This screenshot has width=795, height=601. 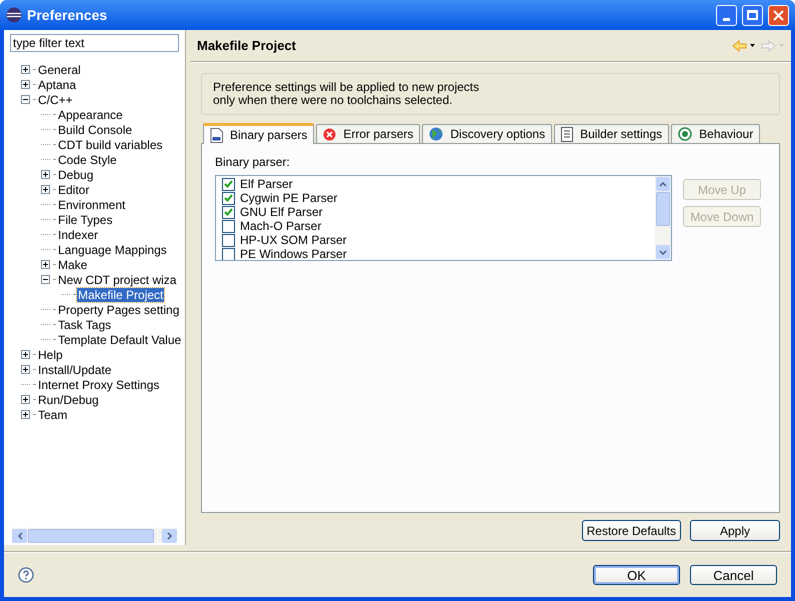 What do you see at coordinates (57, 85) in the screenshot?
I see `tree-item: Aptana` at bounding box center [57, 85].